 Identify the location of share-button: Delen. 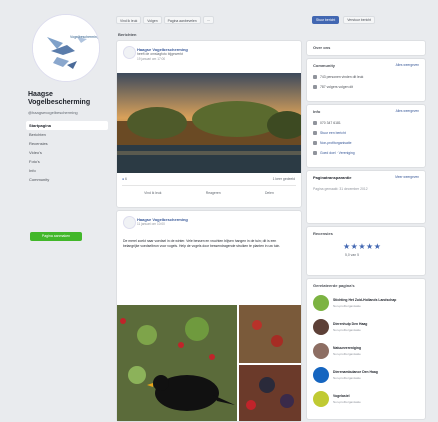
(269, 193).